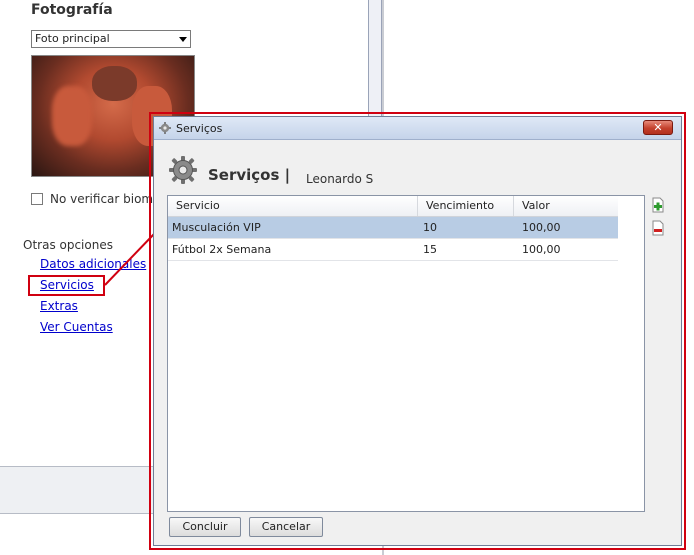 Image resolution: width=694 pixels, height=555 pixels. I want to click on photo-select-value: Foto principal, so click(72, 38).